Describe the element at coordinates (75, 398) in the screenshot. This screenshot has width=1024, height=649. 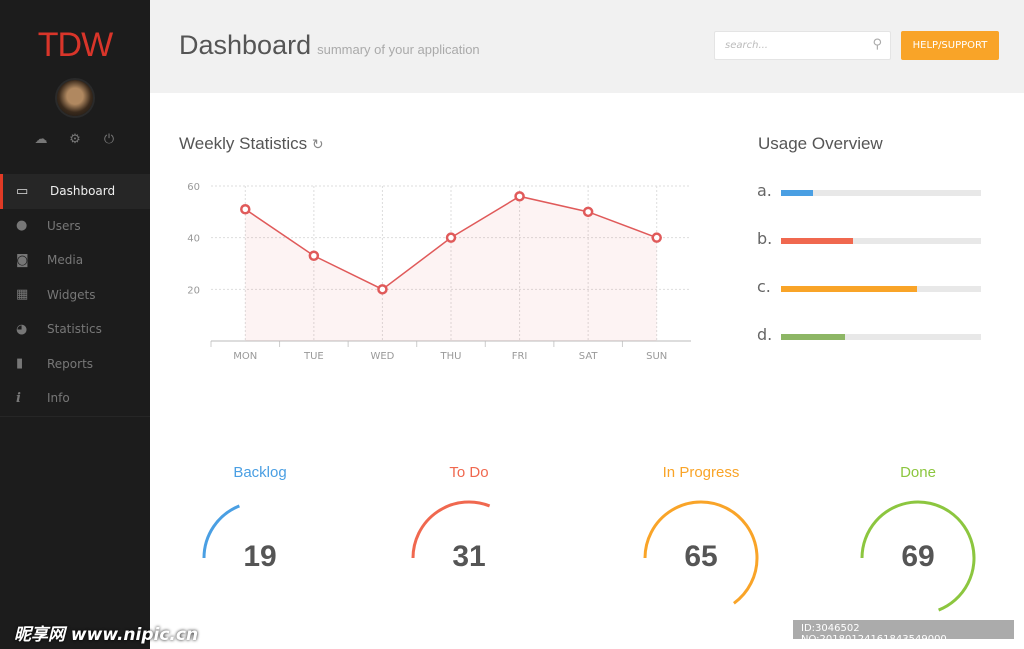
I see `sidebar-item-info: i Info` at that location.